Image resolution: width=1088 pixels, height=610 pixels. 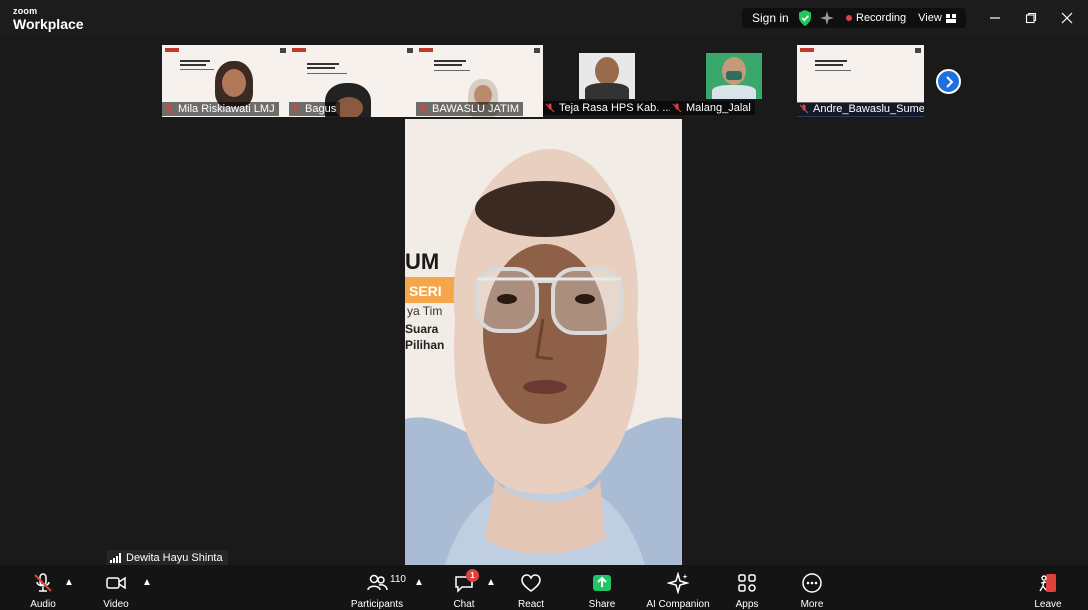 I want to click on slide-fragment: UM, so click(x=422, y=261).